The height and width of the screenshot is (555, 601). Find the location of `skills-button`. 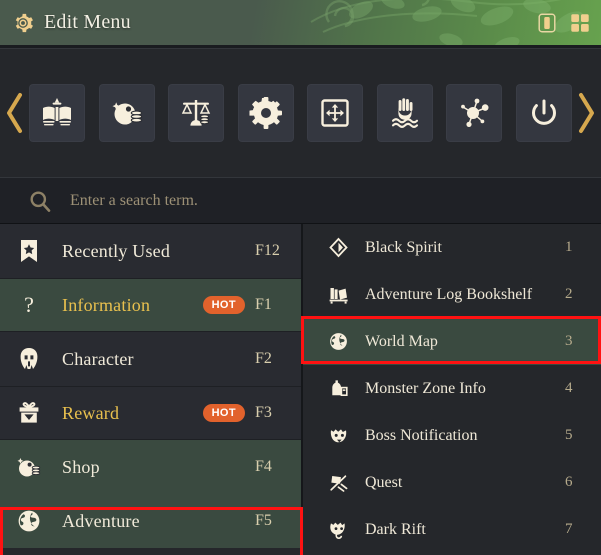

skills-button is located at coordinates (57, 113).